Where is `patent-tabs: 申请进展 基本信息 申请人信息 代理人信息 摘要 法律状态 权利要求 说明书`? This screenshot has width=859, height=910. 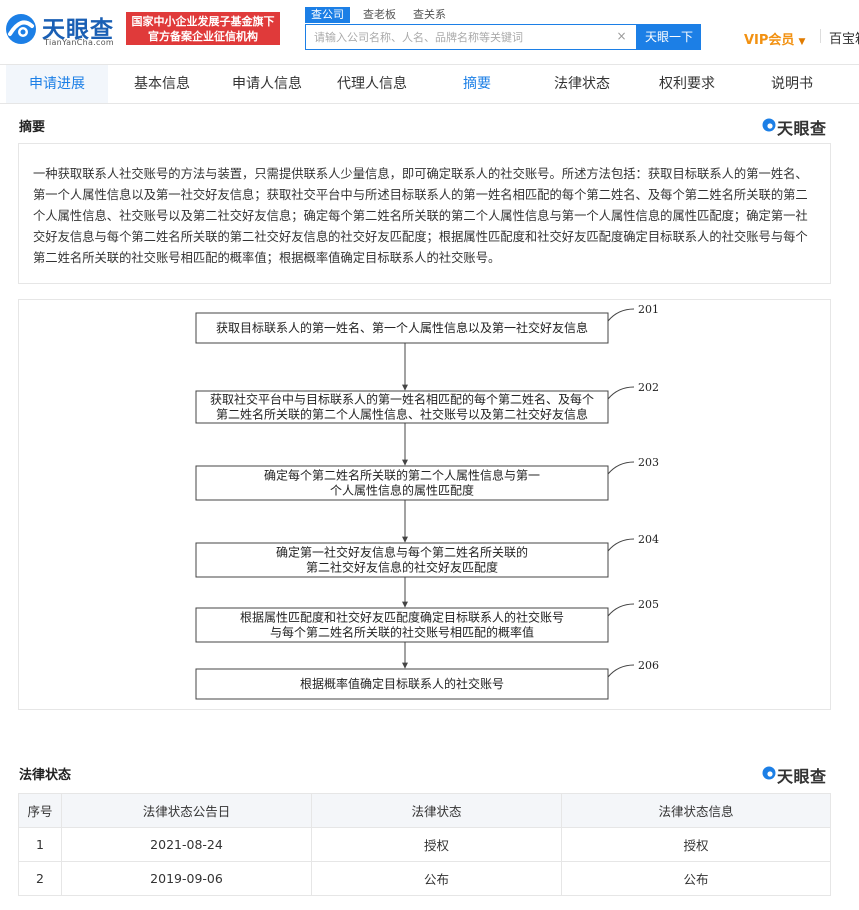 patent-tabs: 申请进展 基本信息 申请人信息 代理人信息 摘要 法律状态 权利要求 说明书 is located at coordinates (429, 84).